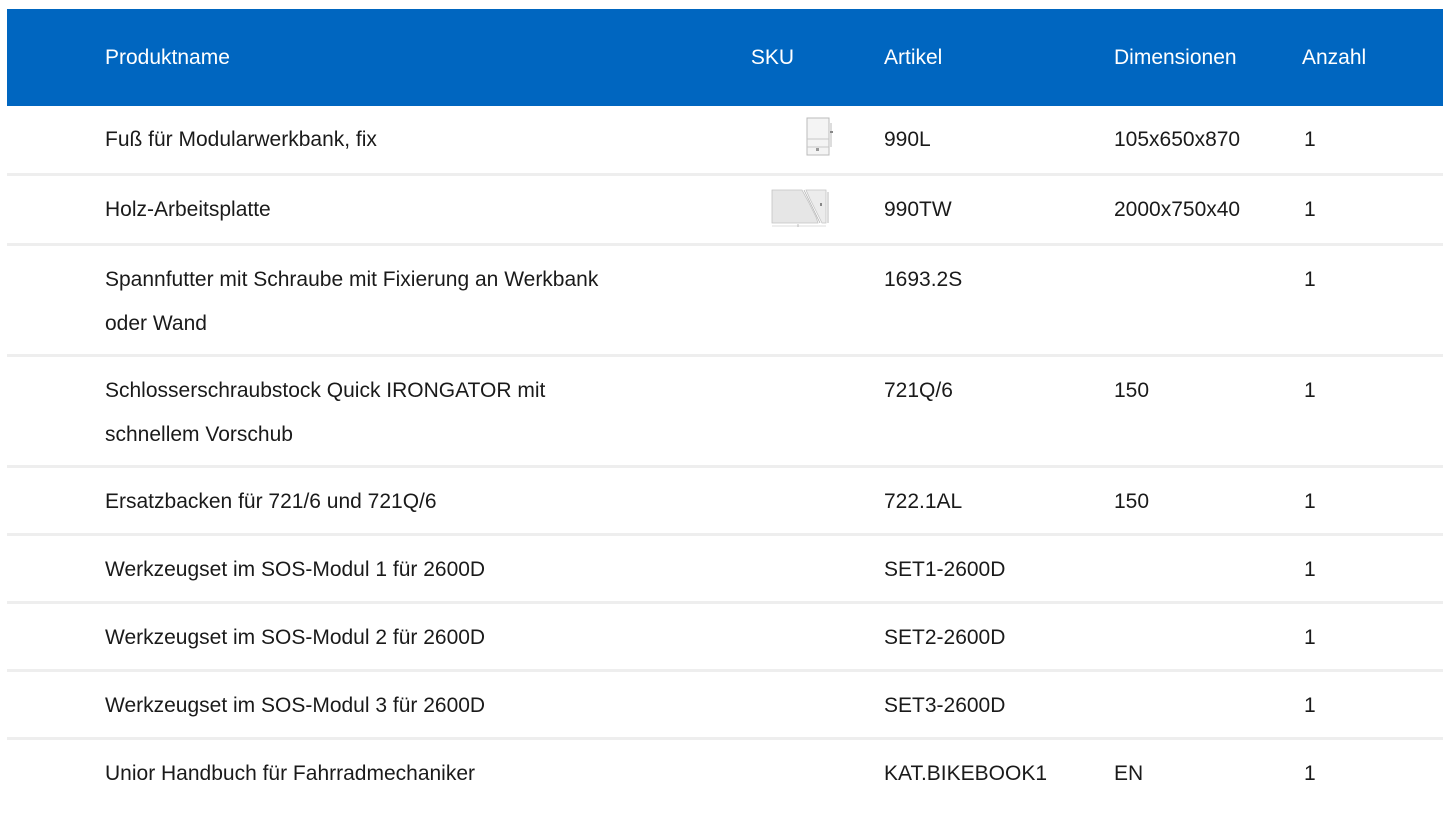  I want to click on dimensions-value: EN, so click(1129, 773).